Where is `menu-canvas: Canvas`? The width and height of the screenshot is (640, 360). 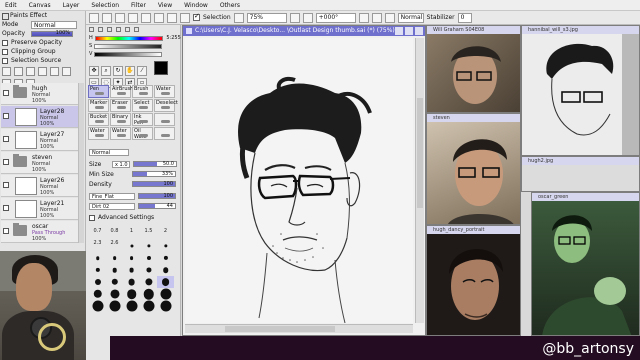
menu-canvas: Canvas is located at coordinates (40, 5).